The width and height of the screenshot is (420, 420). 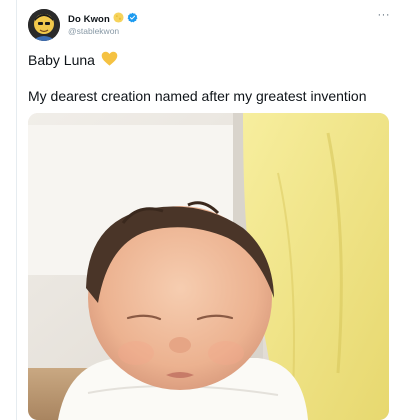 What do you see at coordinates (93, 31) in the screenshot?
I see `author-handle: @stablekwon` at bounding box center [93, 31].